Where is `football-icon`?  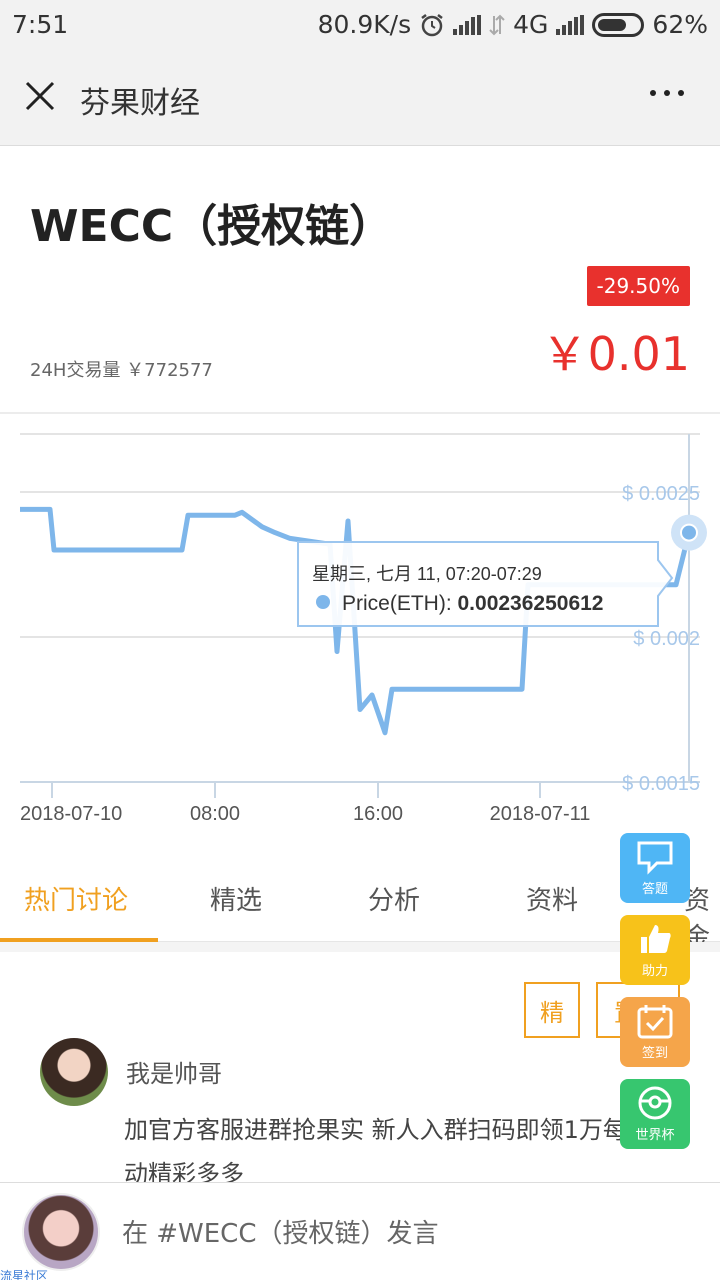 football-icon is located at coordinates (655, 1103).